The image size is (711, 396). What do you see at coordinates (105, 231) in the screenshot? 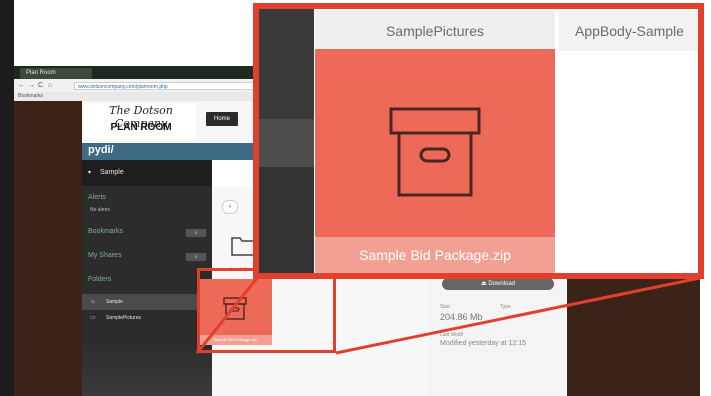
I see `sidebar-item-bookmarks: Bookmarks` at bounding box center [105, 231].